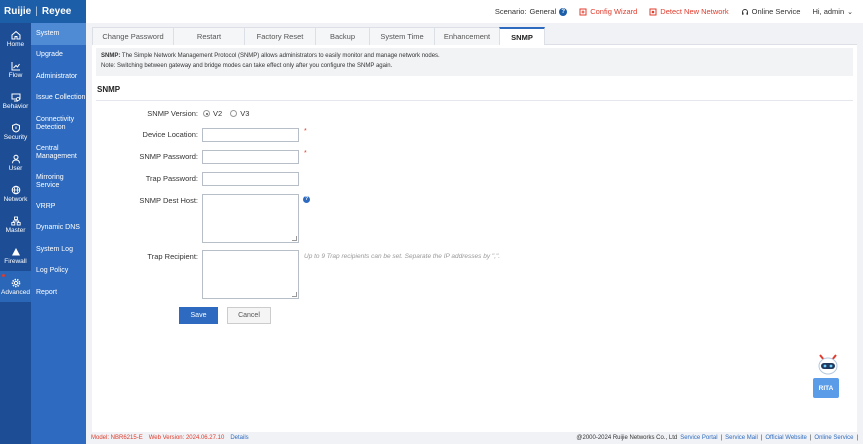  I want to click on online-service-link: Online Service, so click(833, 438).